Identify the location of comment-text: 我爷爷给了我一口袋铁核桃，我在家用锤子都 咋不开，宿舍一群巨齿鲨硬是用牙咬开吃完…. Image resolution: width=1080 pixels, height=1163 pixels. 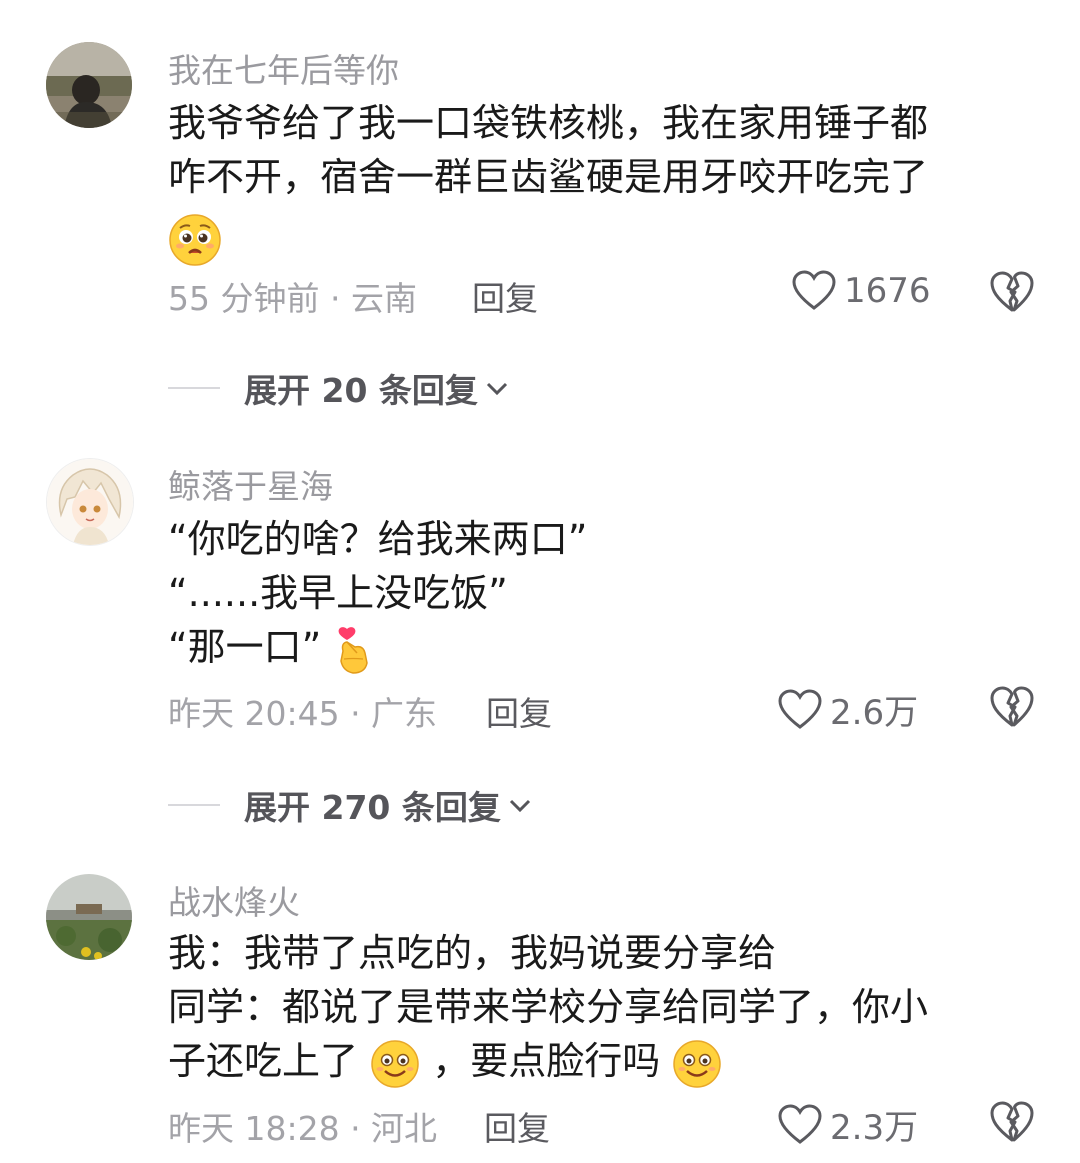
(598, 184).